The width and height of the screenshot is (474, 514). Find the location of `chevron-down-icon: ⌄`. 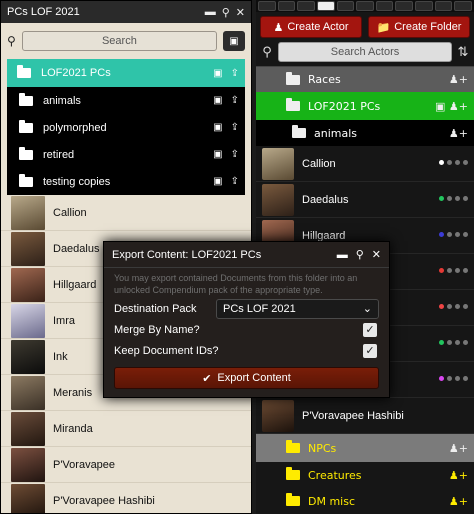

chevron-down-icon: ⌄ is located at coordinates (367, 309).